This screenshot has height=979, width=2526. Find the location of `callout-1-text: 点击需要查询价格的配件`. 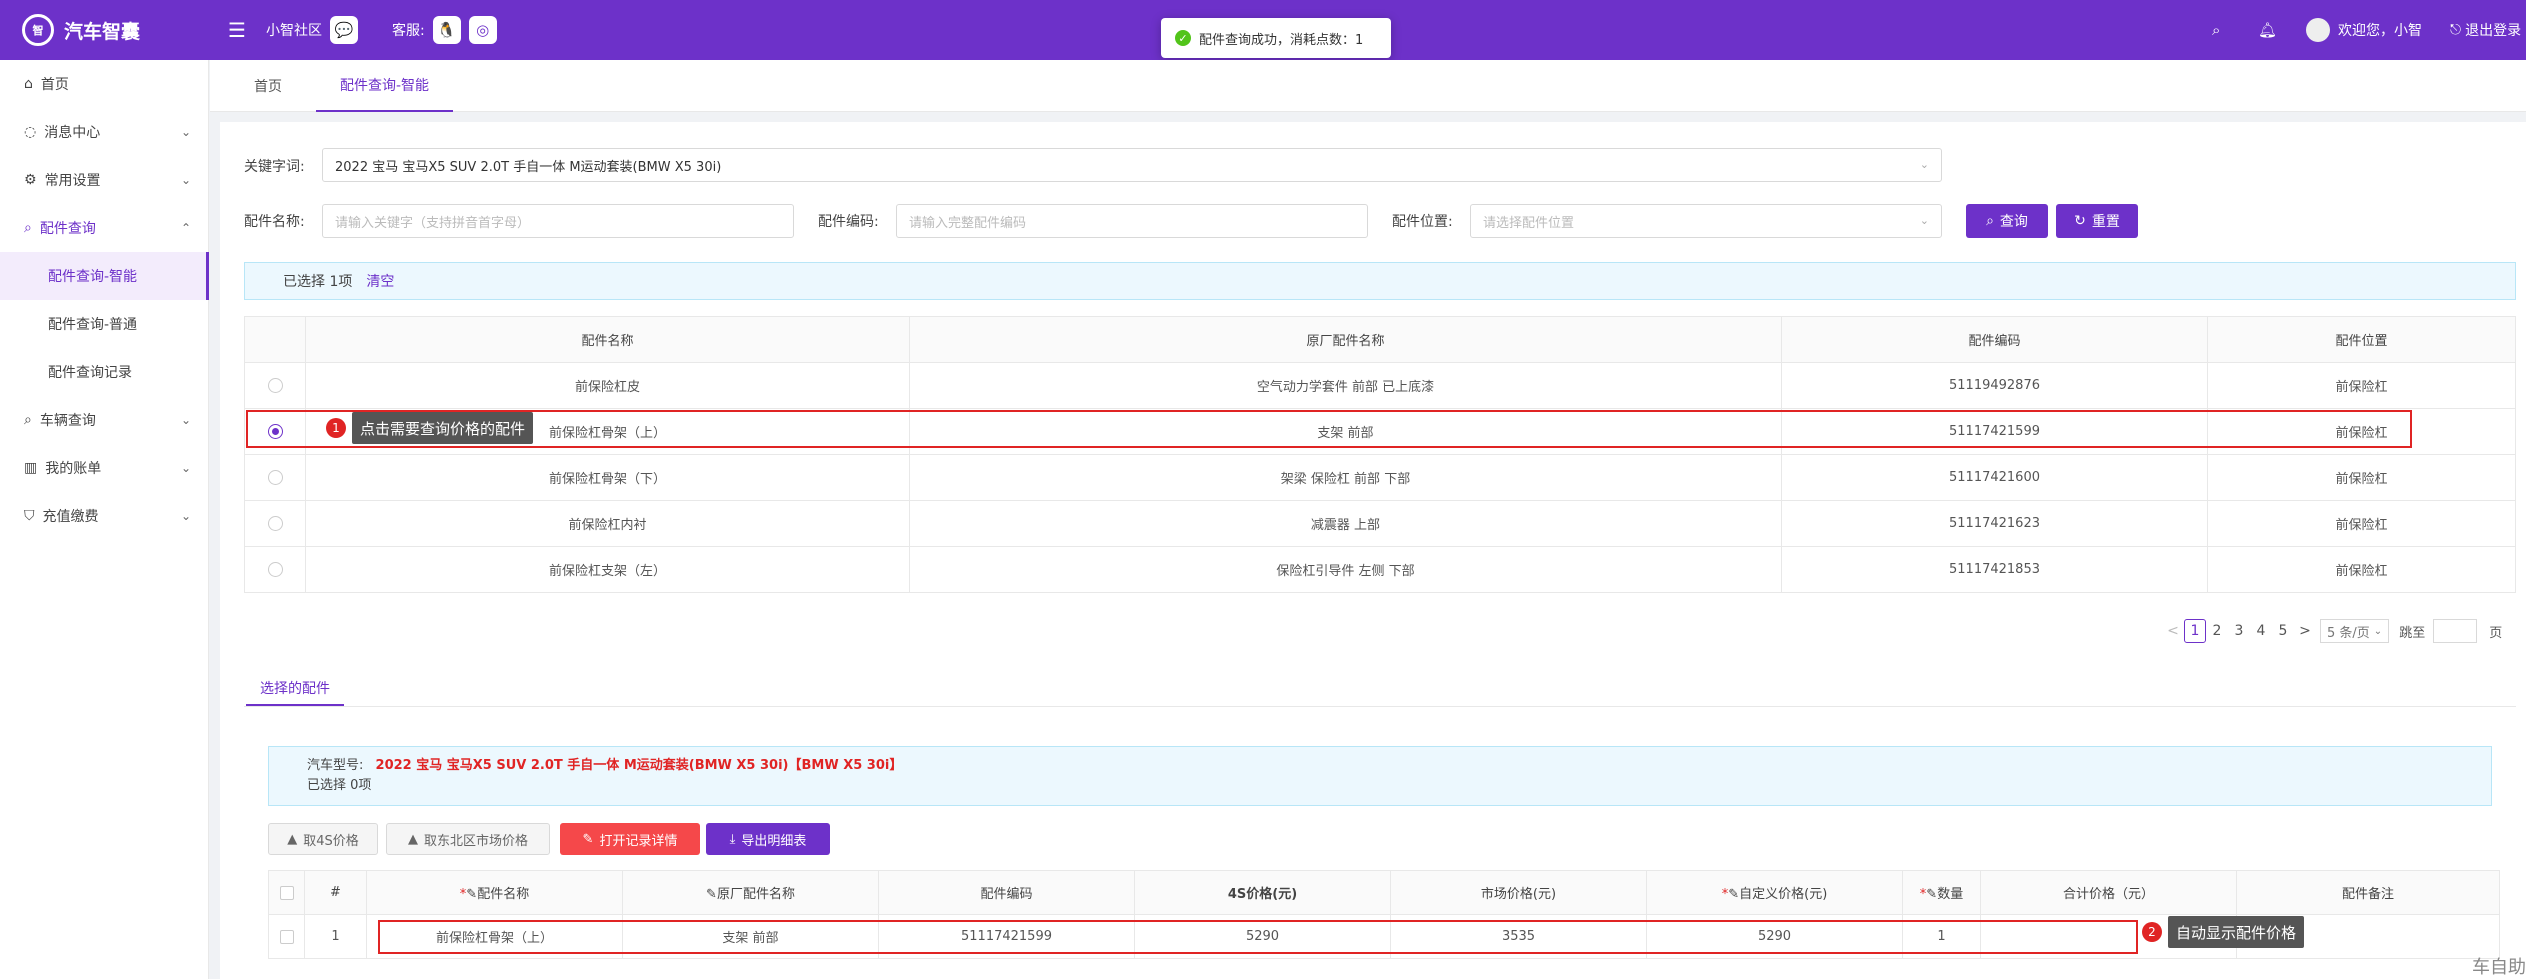

callout-1-text: 点击需要查询价格的配件 is located at coordinates (443, 428).